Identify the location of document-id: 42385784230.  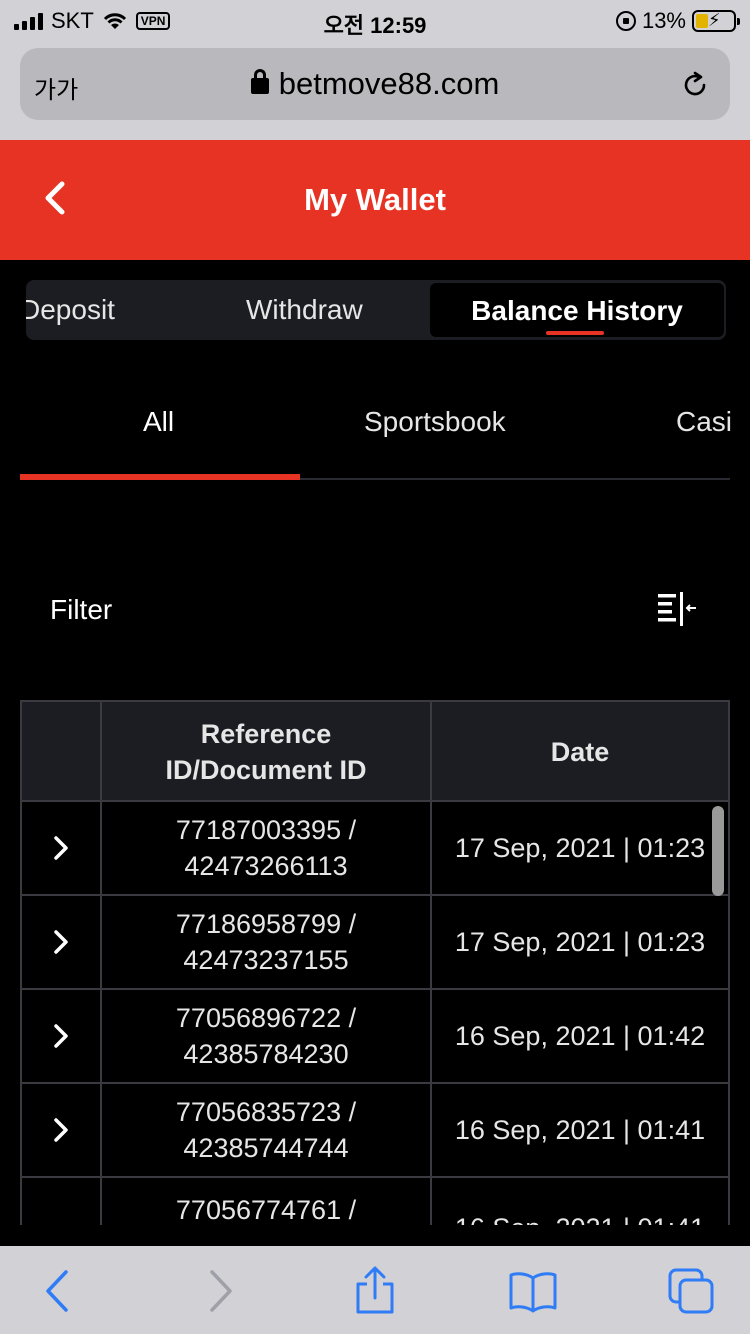
(266, 1054).